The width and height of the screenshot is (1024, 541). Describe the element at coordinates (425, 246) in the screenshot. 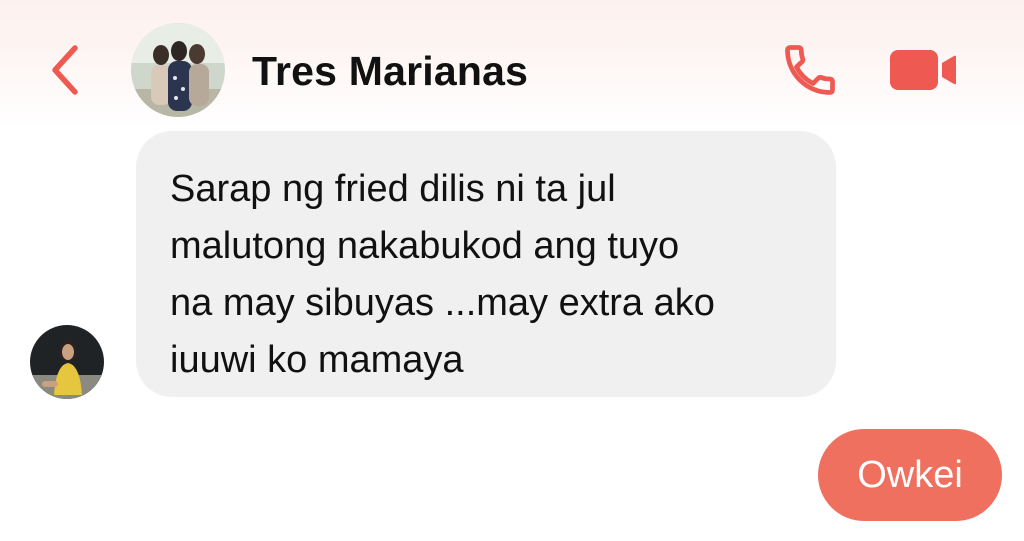

I see `message-line: malutong nakabukod ang tuyo` at that location.